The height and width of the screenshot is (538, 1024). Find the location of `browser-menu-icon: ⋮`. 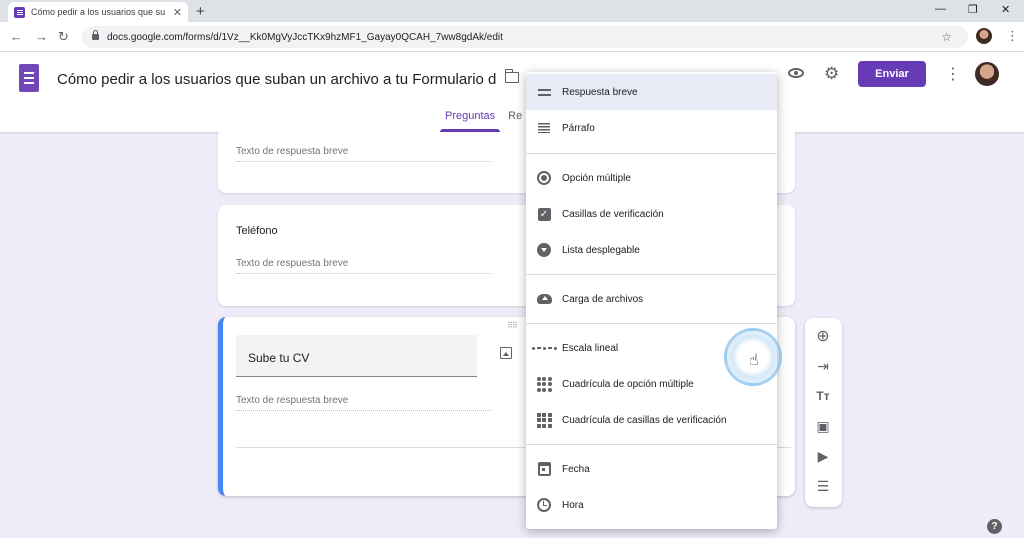

browser-menu-icon: ⋮ is located at coordinates (1012, 36).